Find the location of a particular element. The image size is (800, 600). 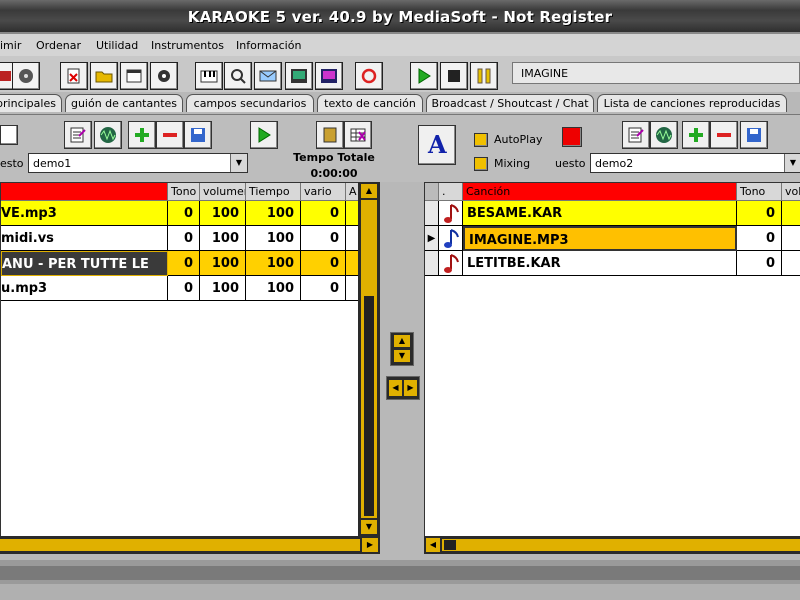

left-wave-button is located at coordinates (108, 135).